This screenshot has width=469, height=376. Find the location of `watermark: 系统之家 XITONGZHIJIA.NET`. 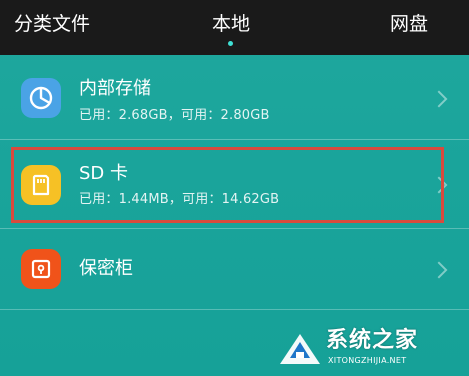

watermark: 系统之家 XITONGZHIJIA.NET is located at coordinates (370, 349).